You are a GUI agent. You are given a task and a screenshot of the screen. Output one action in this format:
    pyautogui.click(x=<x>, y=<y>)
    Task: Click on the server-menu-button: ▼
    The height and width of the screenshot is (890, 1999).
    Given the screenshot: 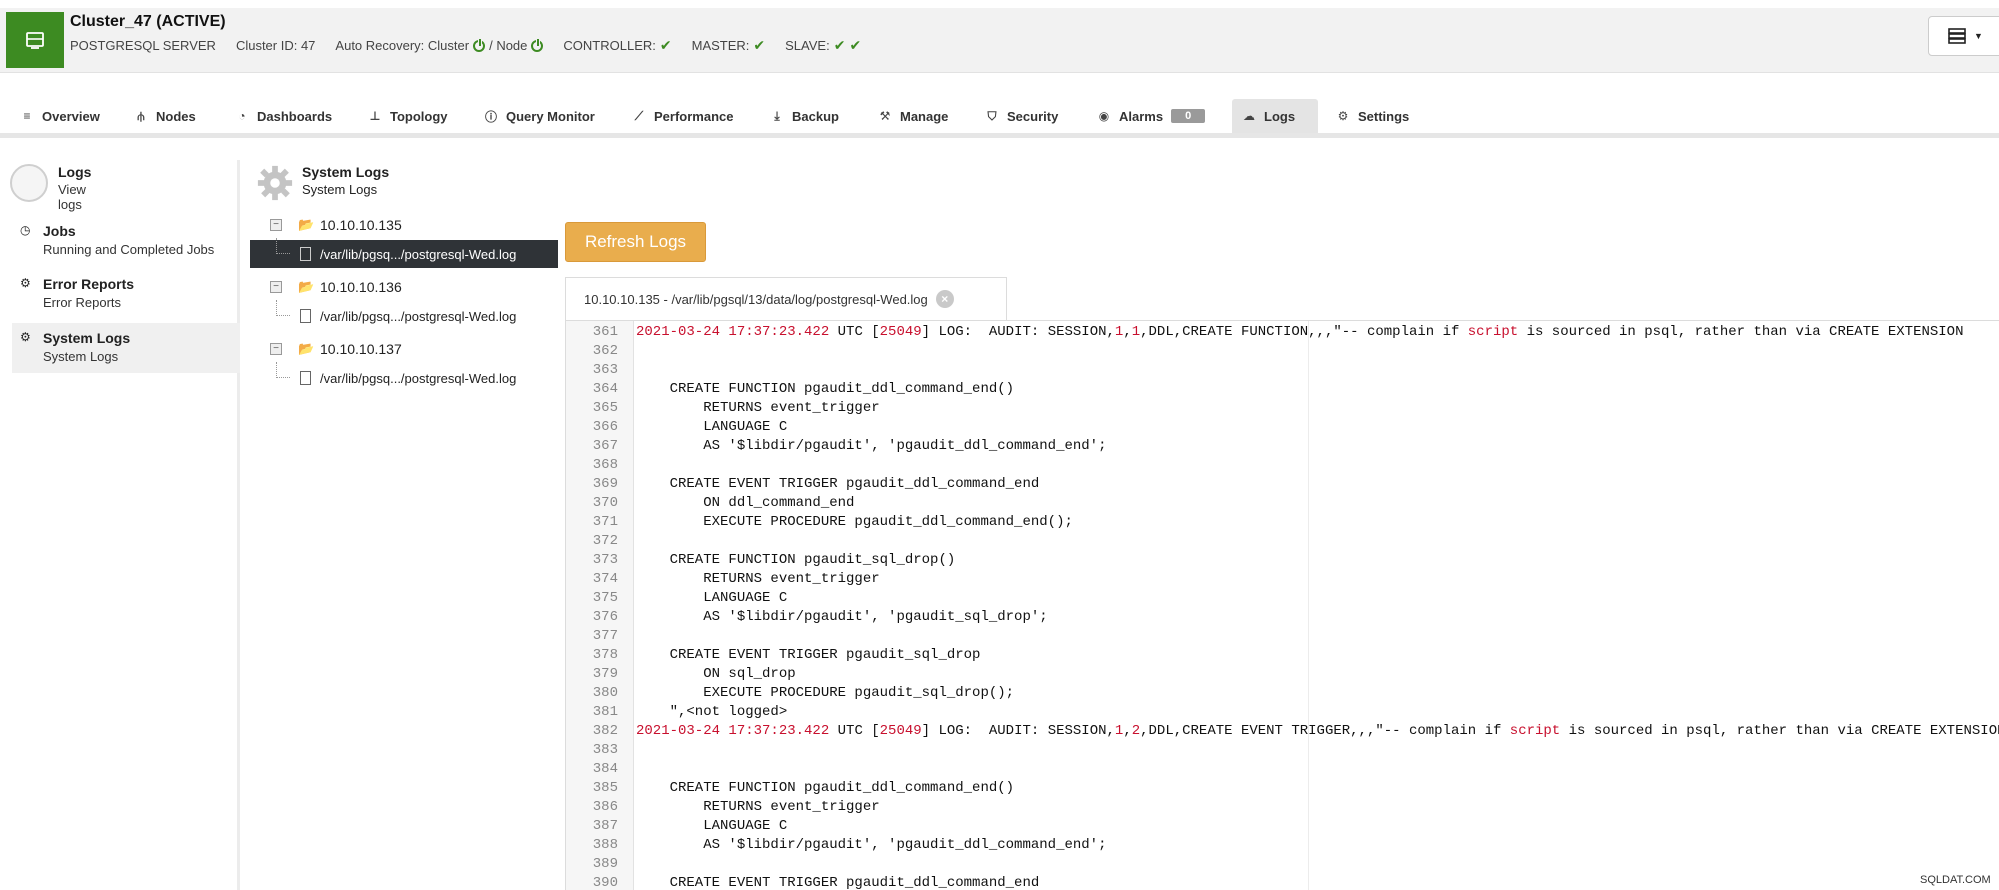 What is the action you would take?
    pyautogui.click(x=1963, y=36)
    